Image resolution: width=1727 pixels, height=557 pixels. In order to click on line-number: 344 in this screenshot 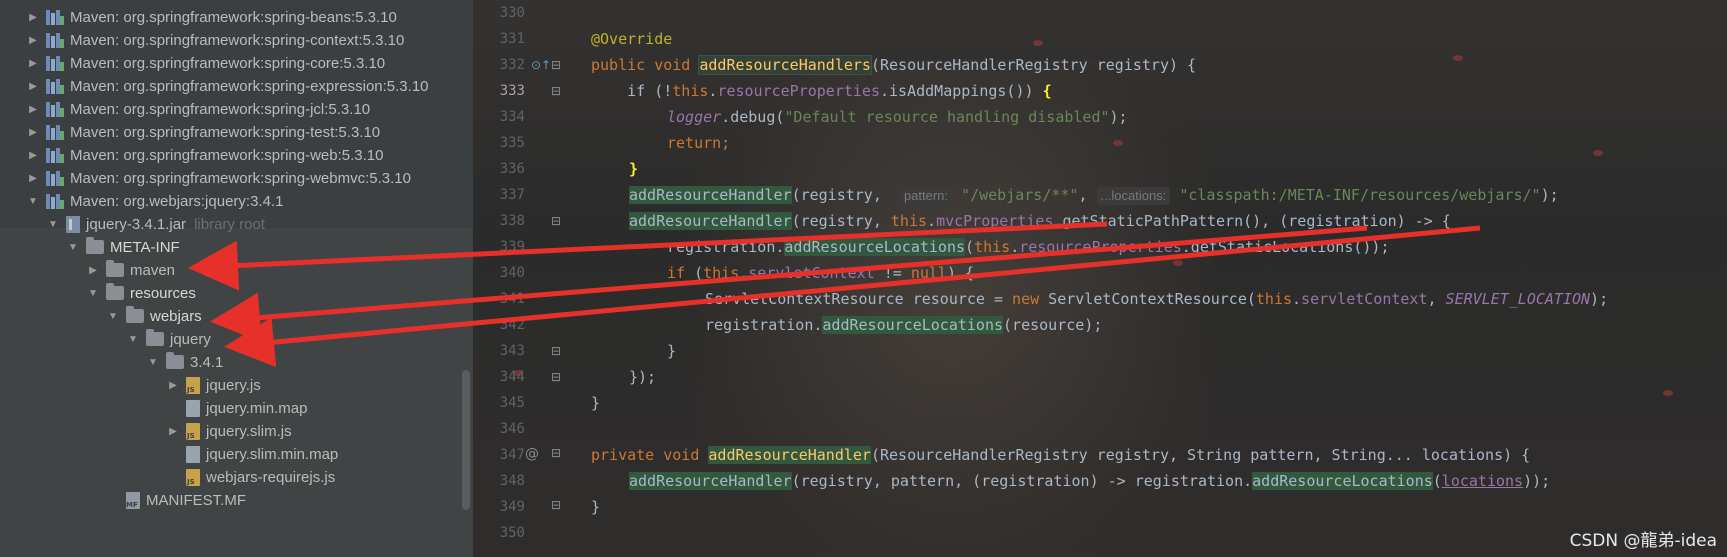, I will do `click(512, 377)`.